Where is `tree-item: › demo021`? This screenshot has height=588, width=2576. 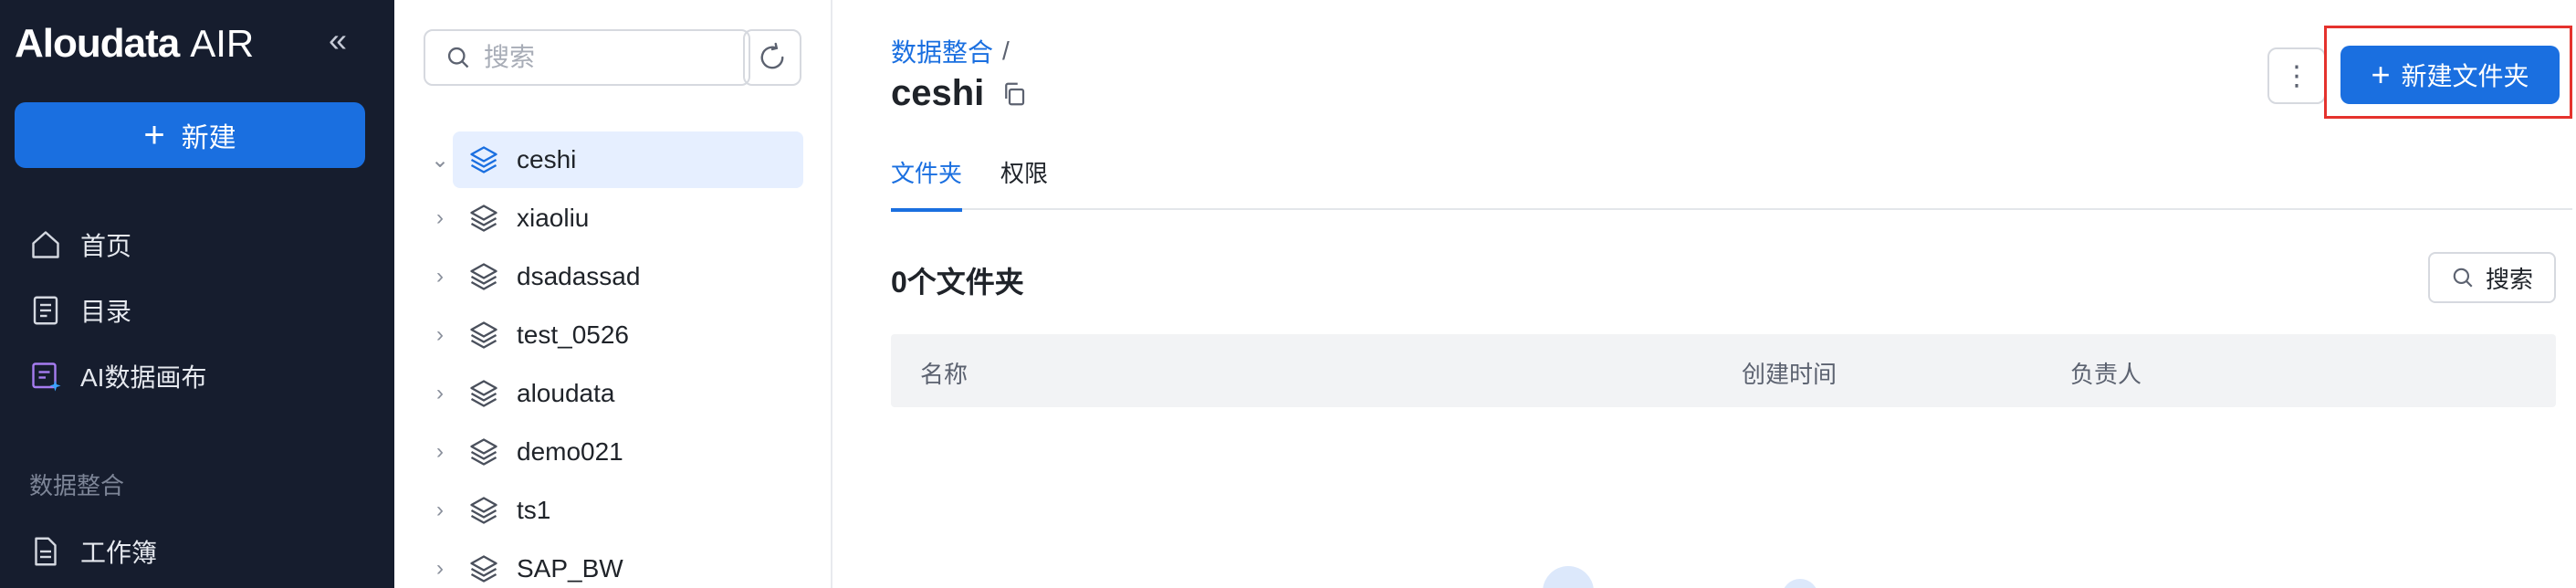
tree-item: › demo021 is located at coordinates (615, 452).